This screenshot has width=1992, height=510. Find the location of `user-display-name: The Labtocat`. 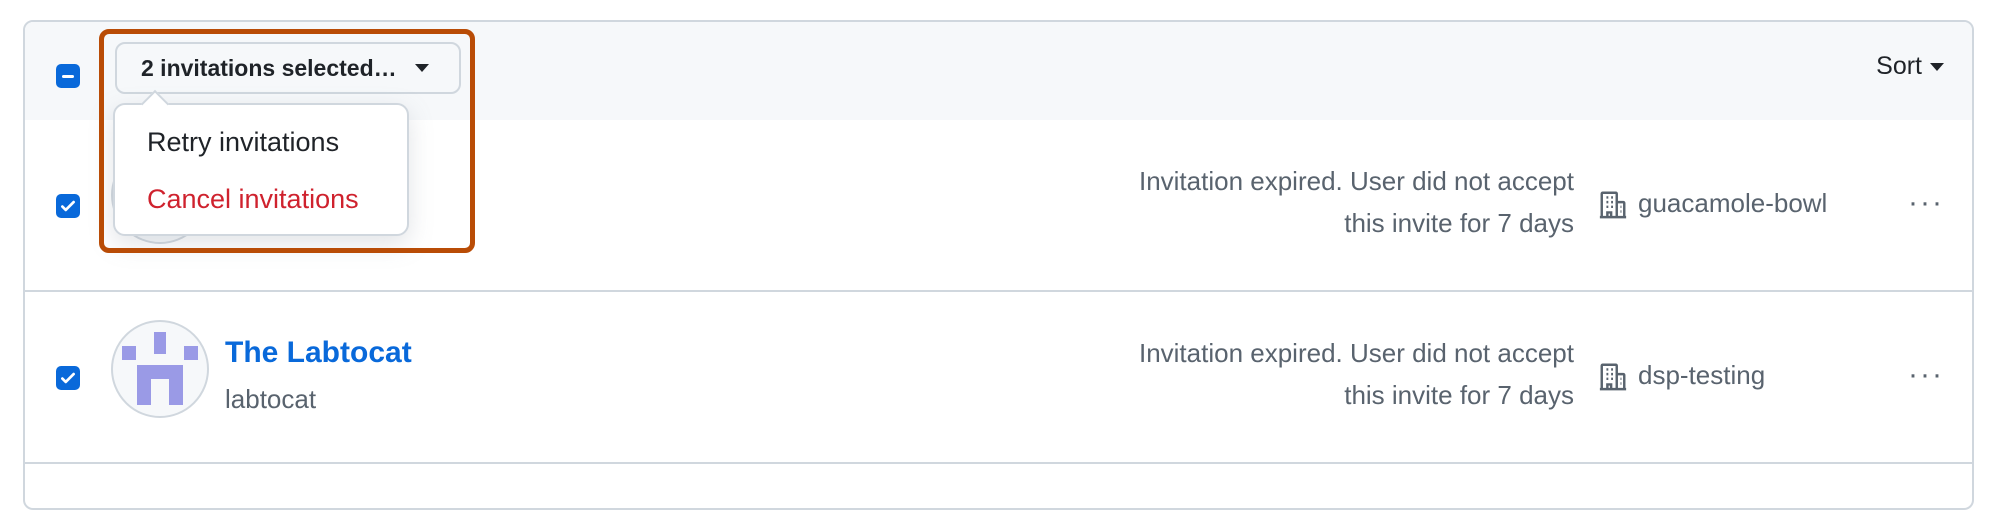

user-display-name: The Labtocat is located at coordinates (318, 353).